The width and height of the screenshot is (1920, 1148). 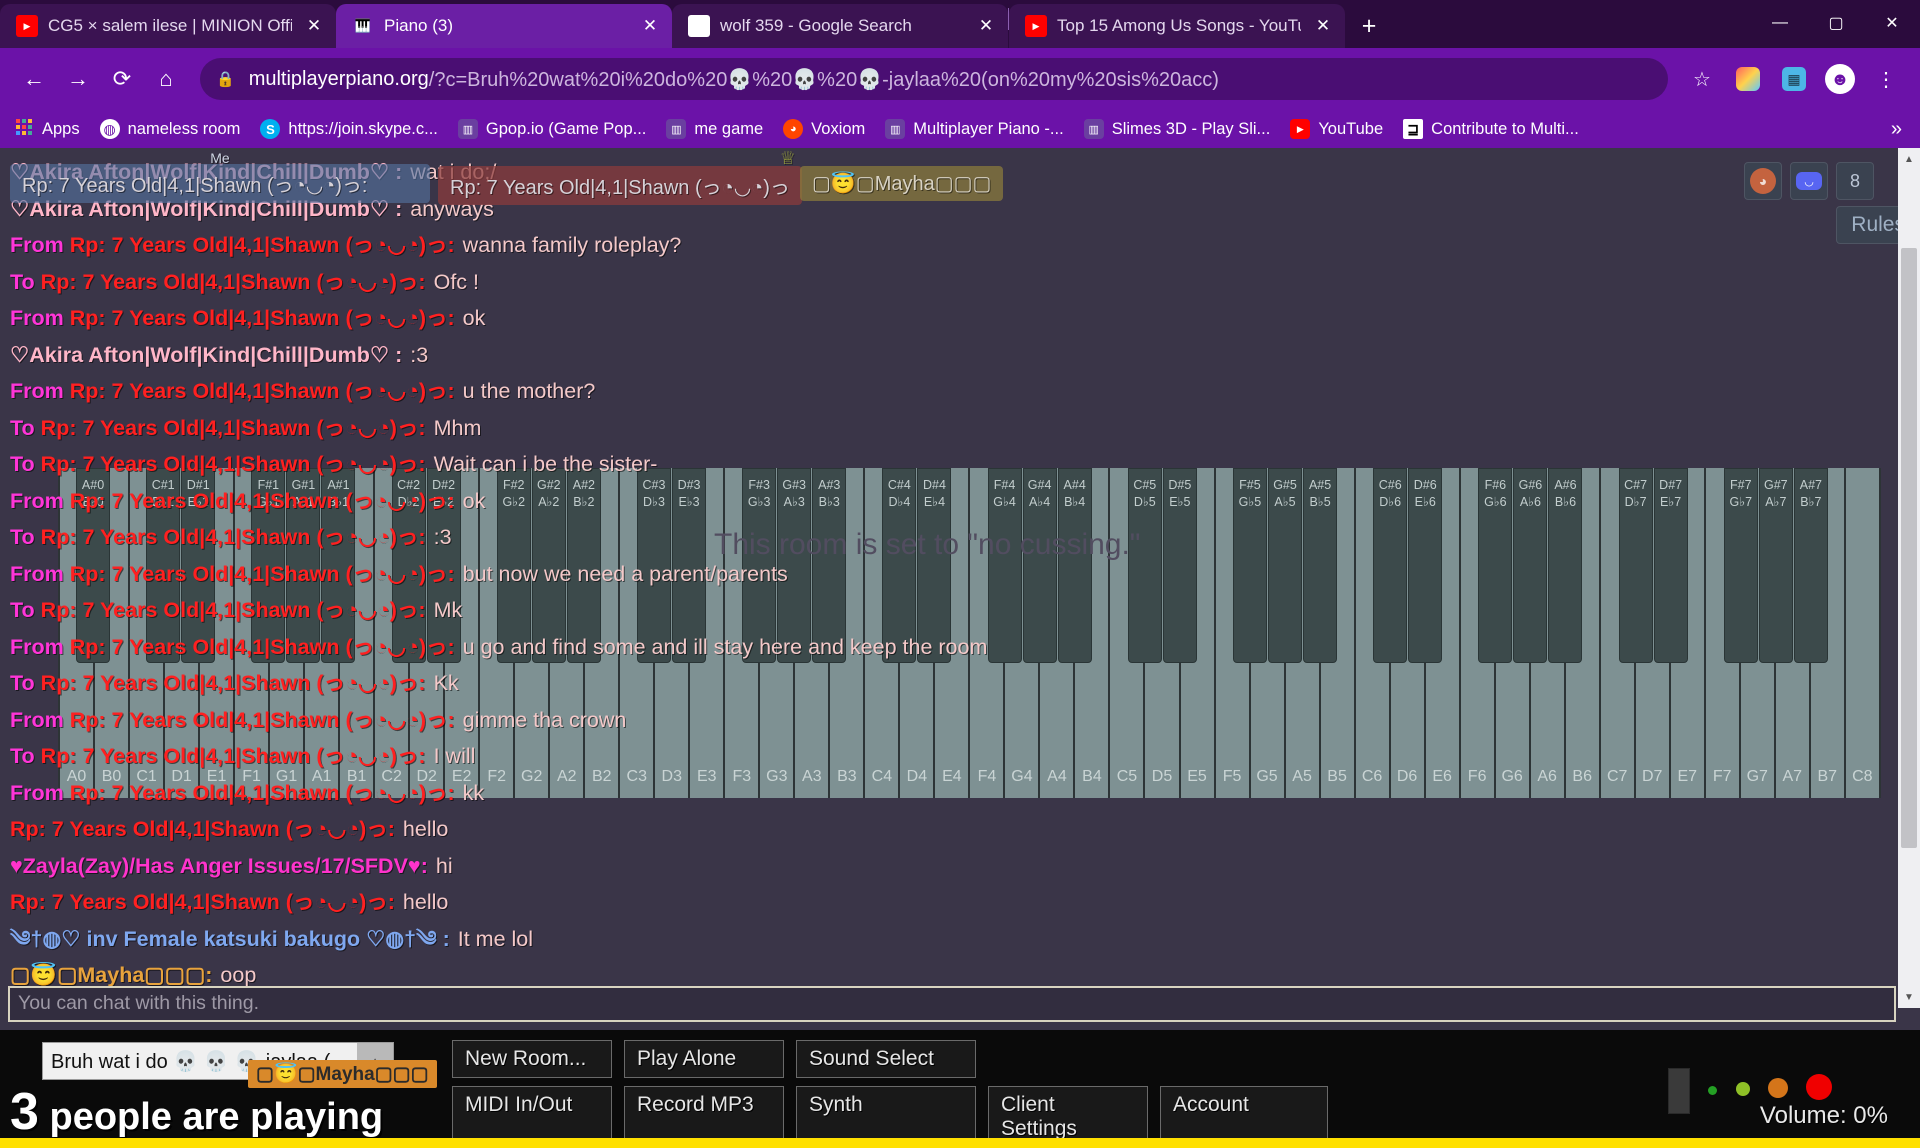 I want to click on nametag-name: Rp: 7 Years Old|4,1|Shawn (っ◔◡◔)っ:, so click(x=195, y=186).